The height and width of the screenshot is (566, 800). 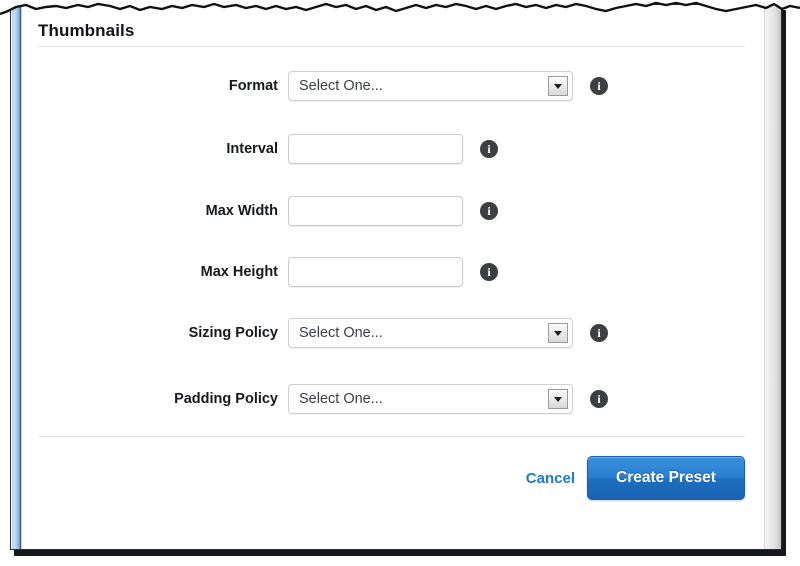 I want to click on label-sizing-policy: Sizing Policy, so click(x=233, y=333).